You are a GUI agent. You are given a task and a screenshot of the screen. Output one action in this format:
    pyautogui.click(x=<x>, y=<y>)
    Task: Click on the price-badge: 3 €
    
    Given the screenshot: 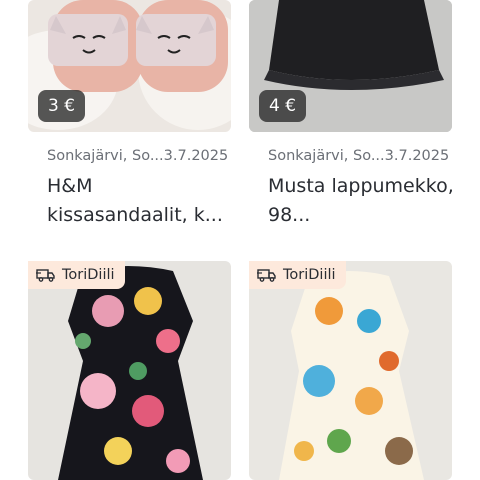 What is the action you would take?
    pyautogui.click(x=62, y=106)
    